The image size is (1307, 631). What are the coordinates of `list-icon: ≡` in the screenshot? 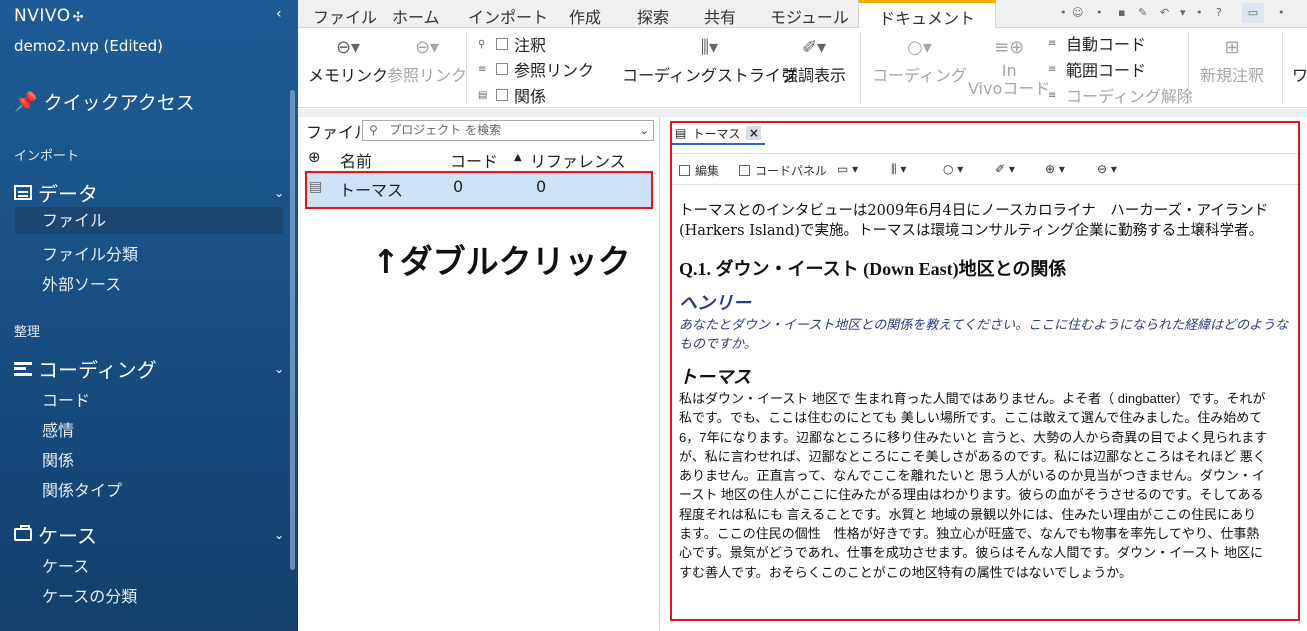 It's located at (482, 69).